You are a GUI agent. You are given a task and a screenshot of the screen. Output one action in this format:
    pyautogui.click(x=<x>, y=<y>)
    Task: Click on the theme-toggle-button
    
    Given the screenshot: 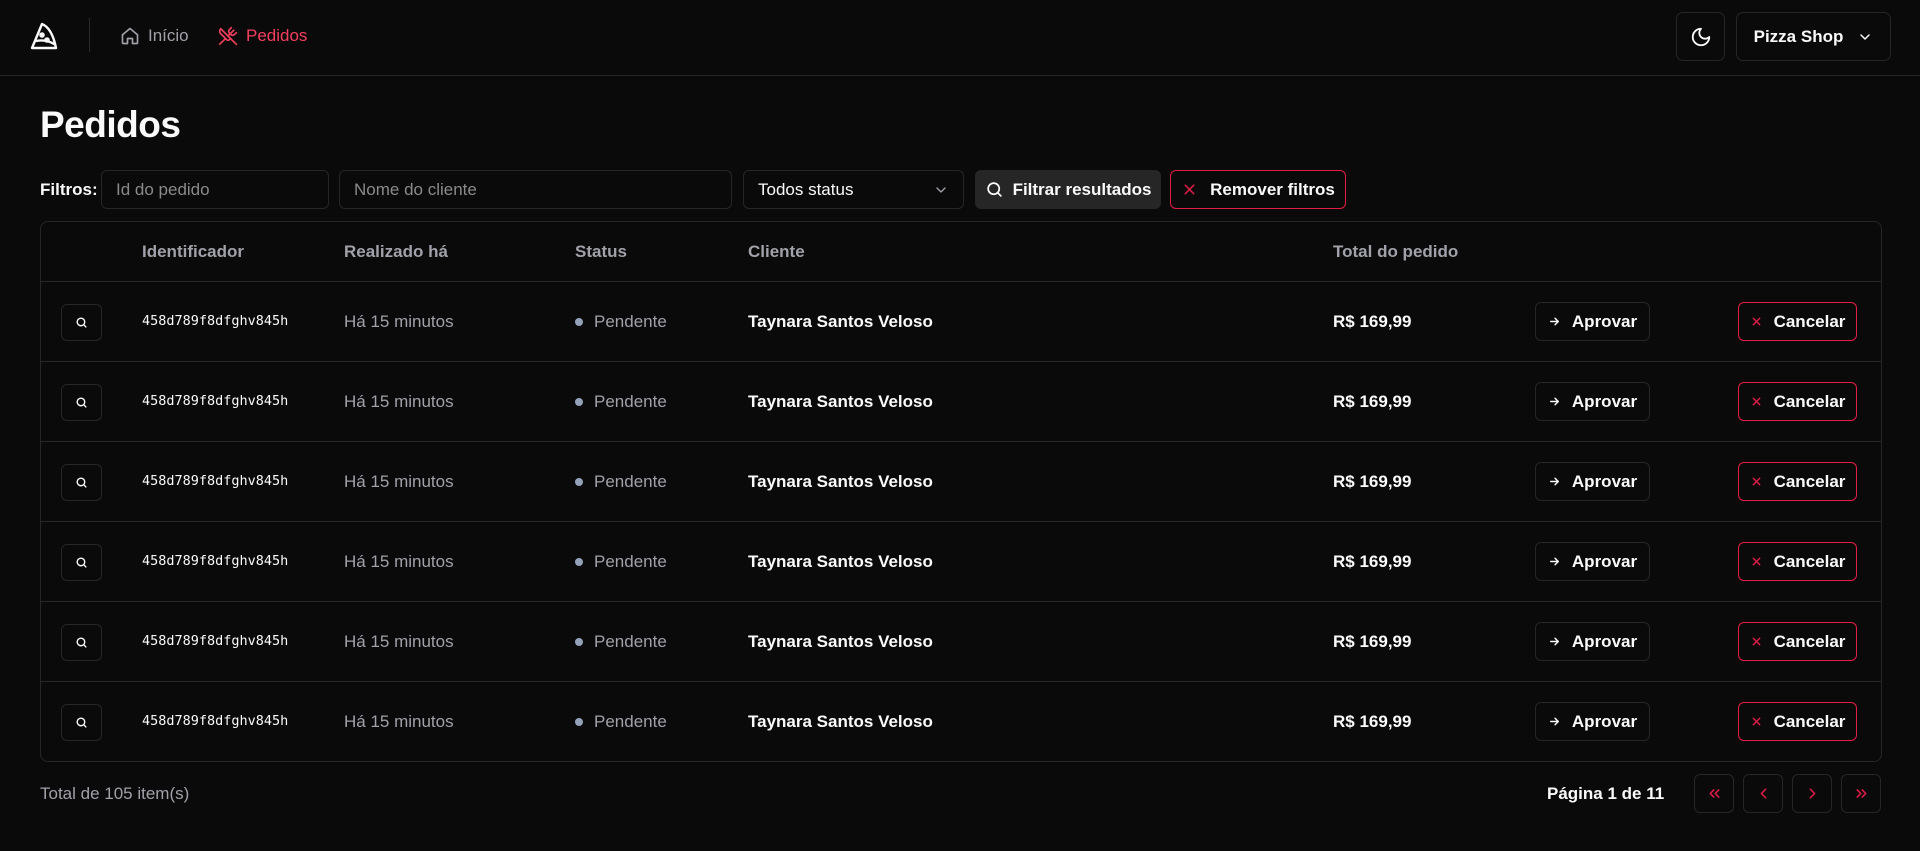 What is the action you would take?
    pyautogui.click(x=1700, y=36)
    